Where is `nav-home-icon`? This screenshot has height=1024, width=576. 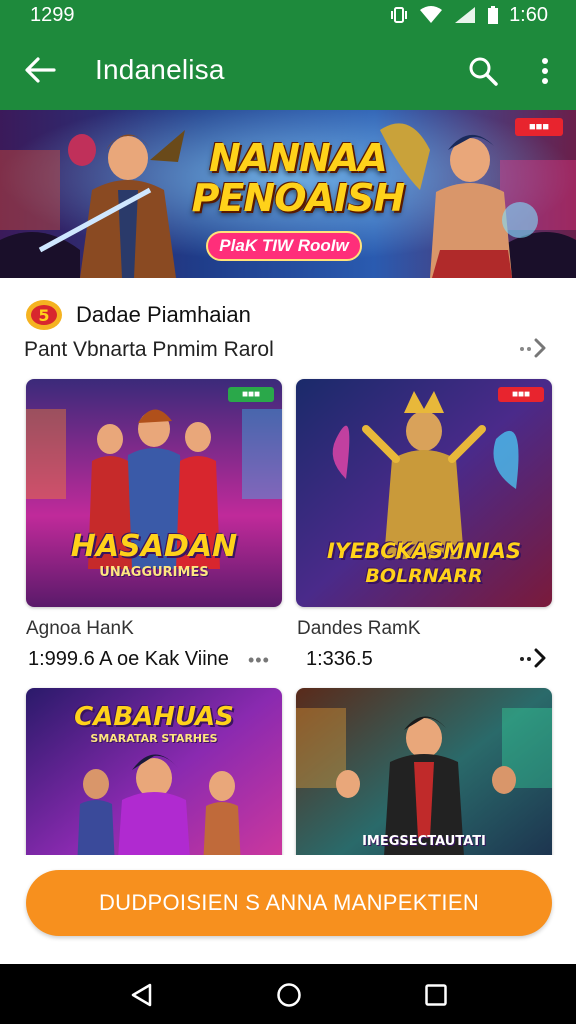
nav-home-icon is located at coordinates (289, 995).